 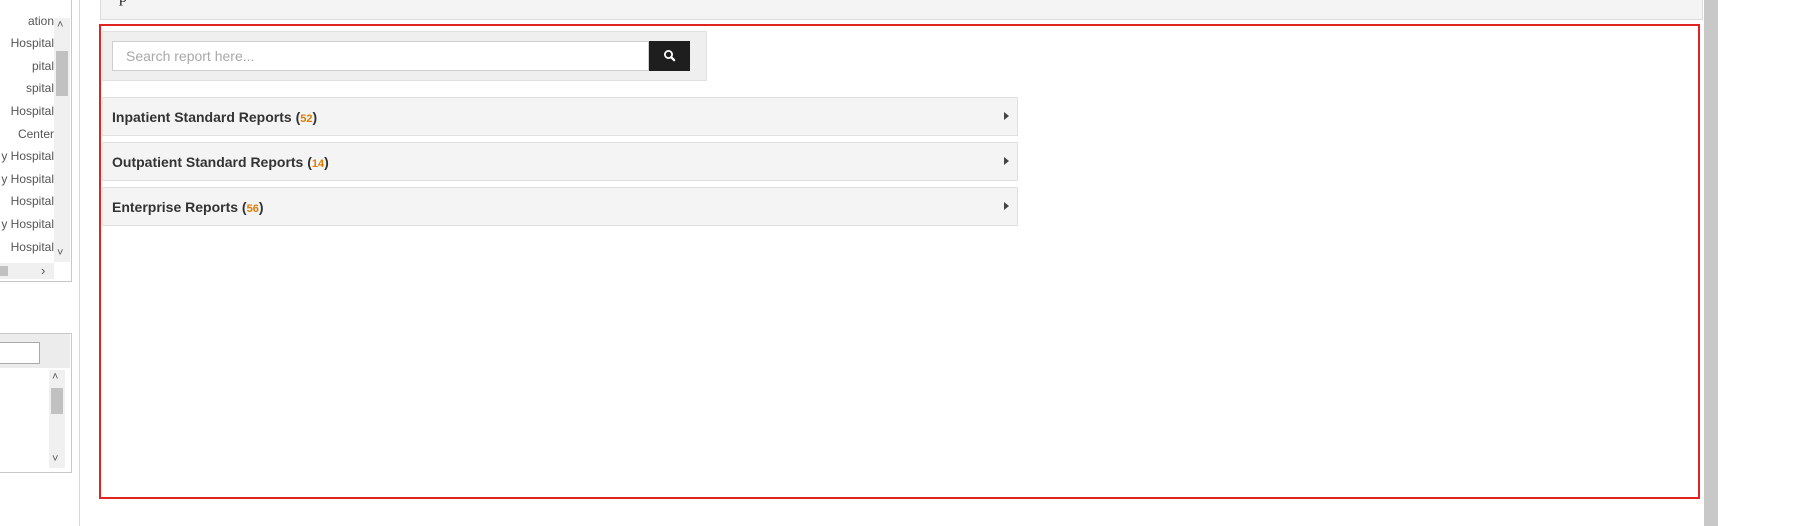 What do you see at coordinates (560, 161) in the screenshot?
I see `accordion-outpatient-standard-reports: Outpatient Standard Reports (14)` at bounding box center [560, 161].